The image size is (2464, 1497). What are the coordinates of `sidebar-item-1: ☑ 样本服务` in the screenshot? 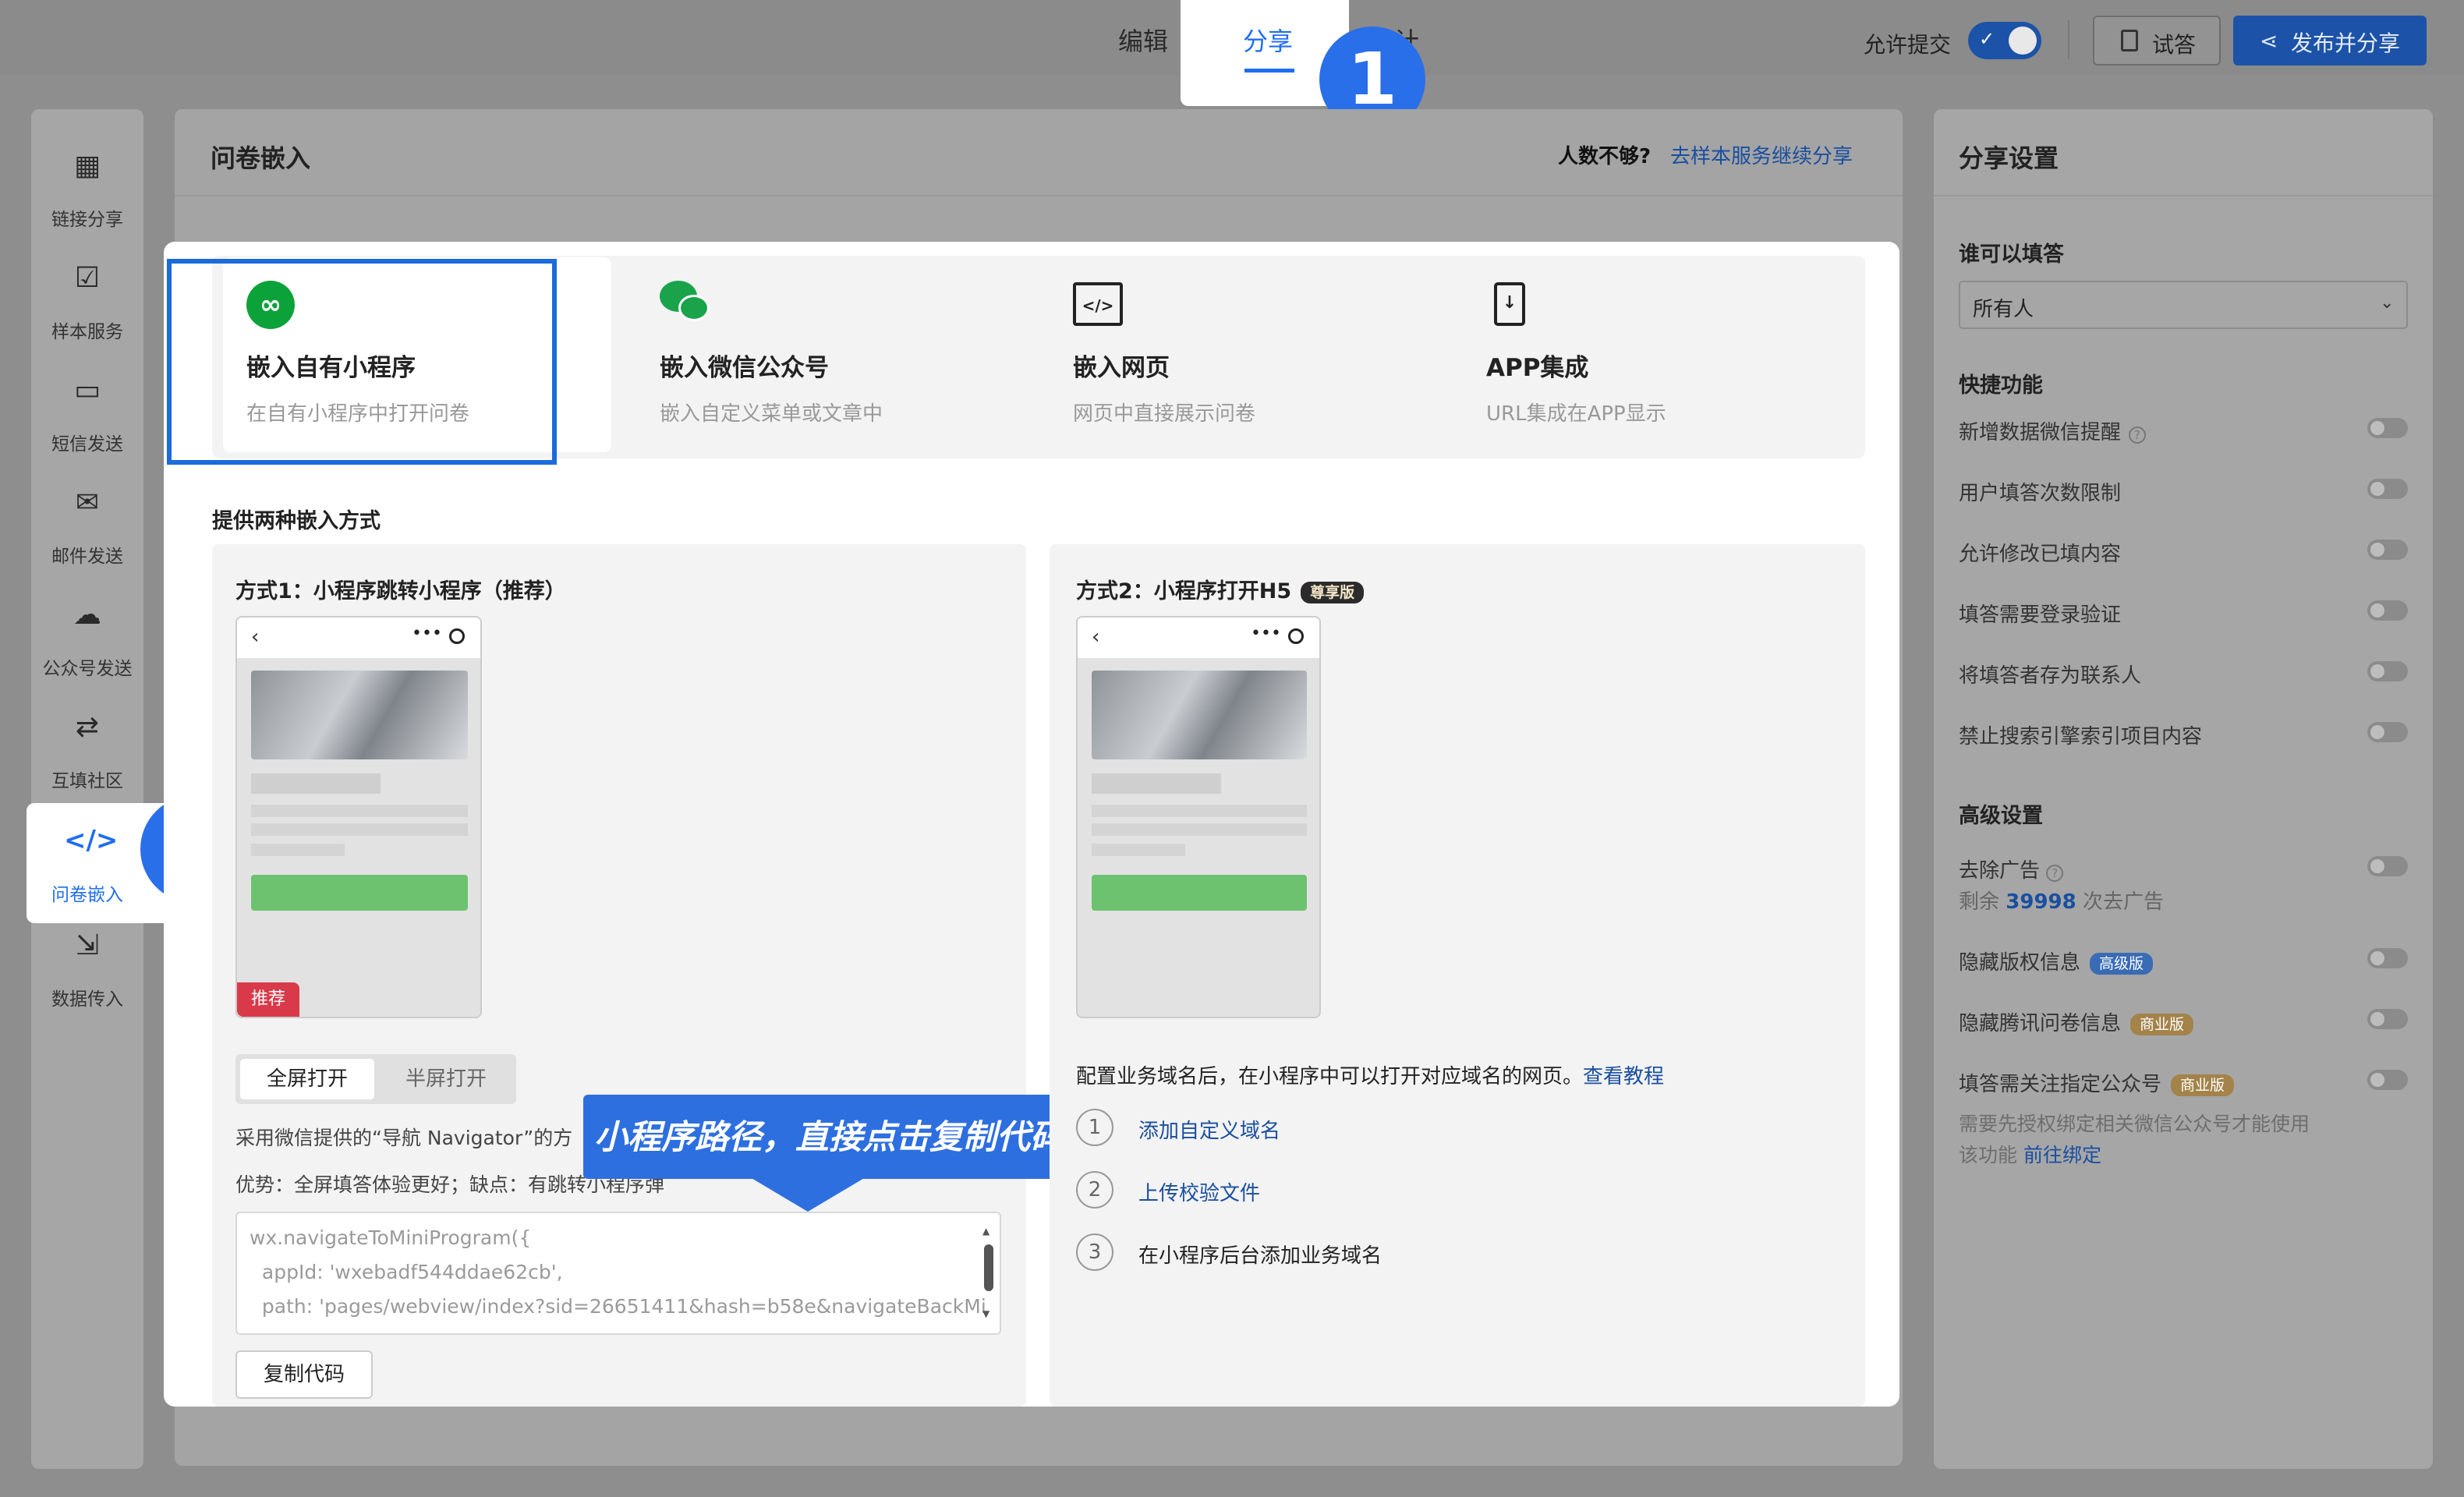 It's located at (87, 300).